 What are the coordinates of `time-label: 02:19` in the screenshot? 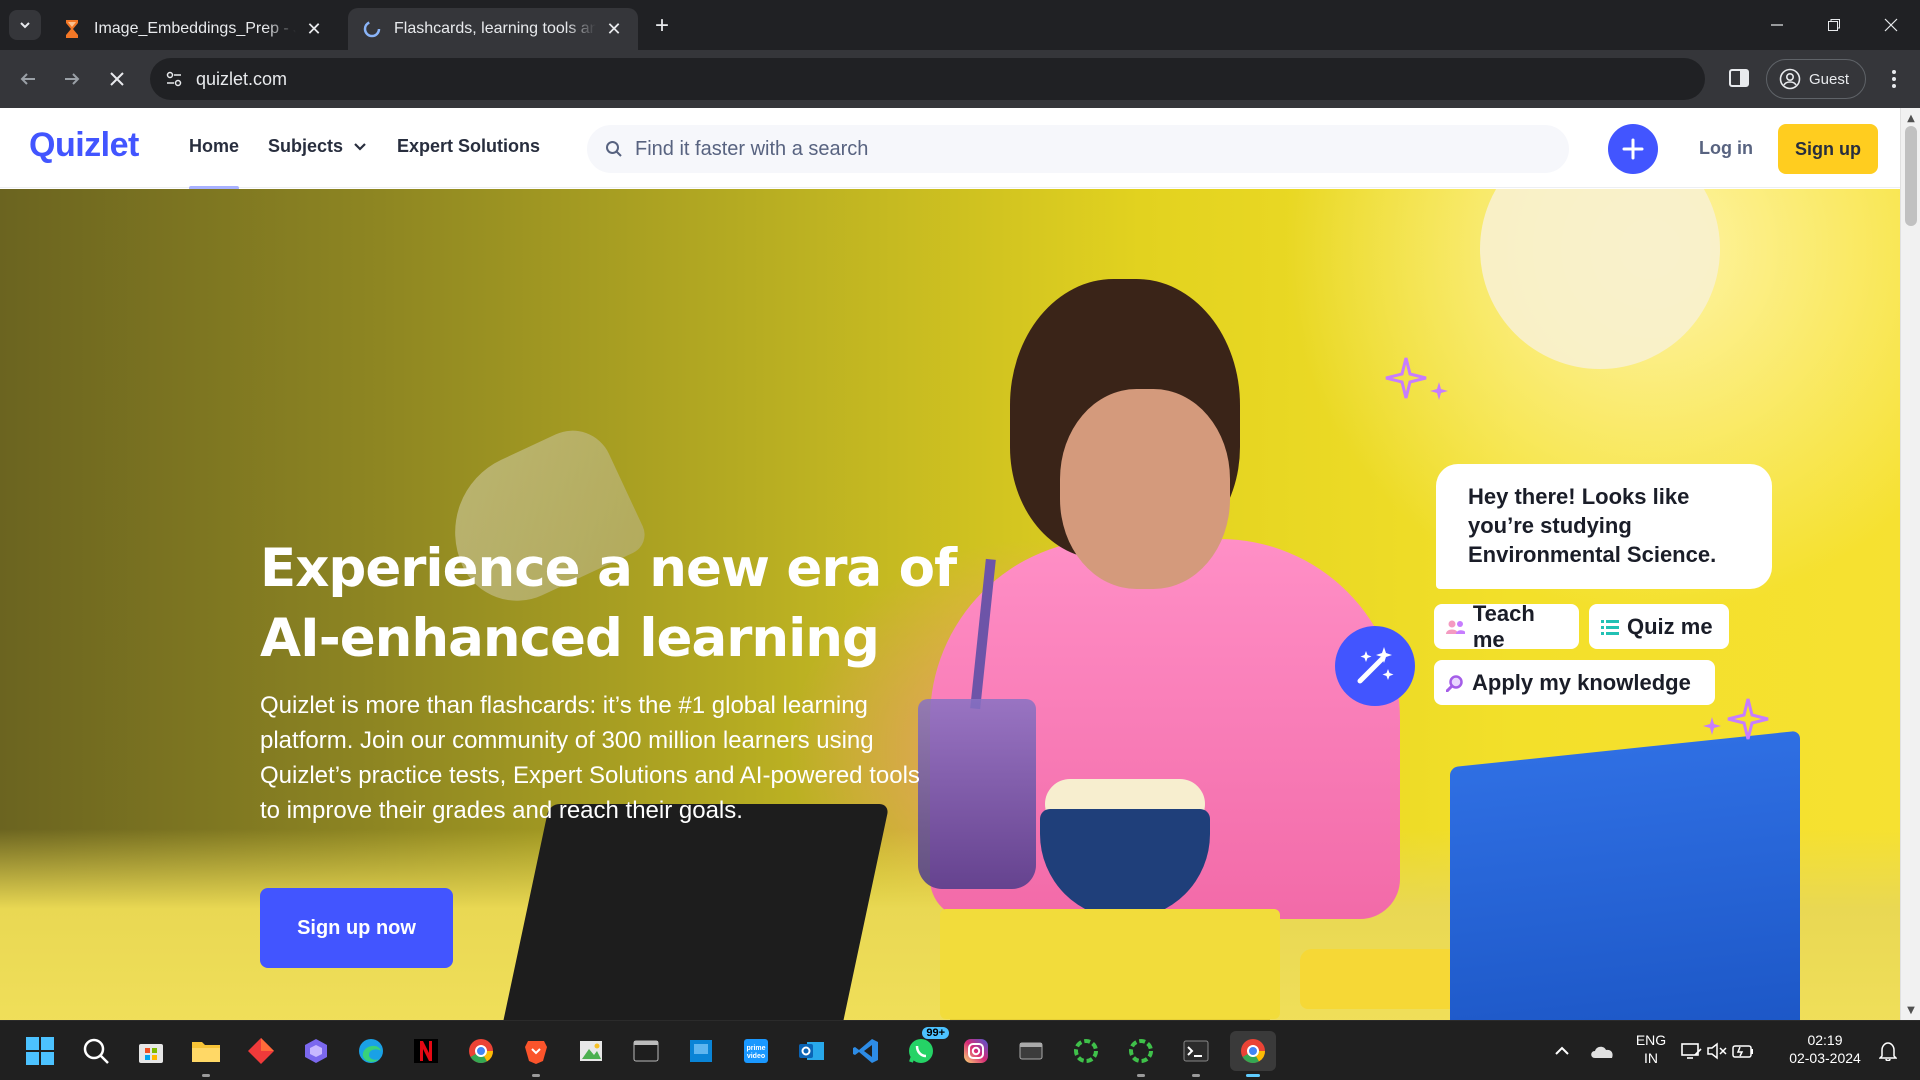 It's located at (1825, 1040).